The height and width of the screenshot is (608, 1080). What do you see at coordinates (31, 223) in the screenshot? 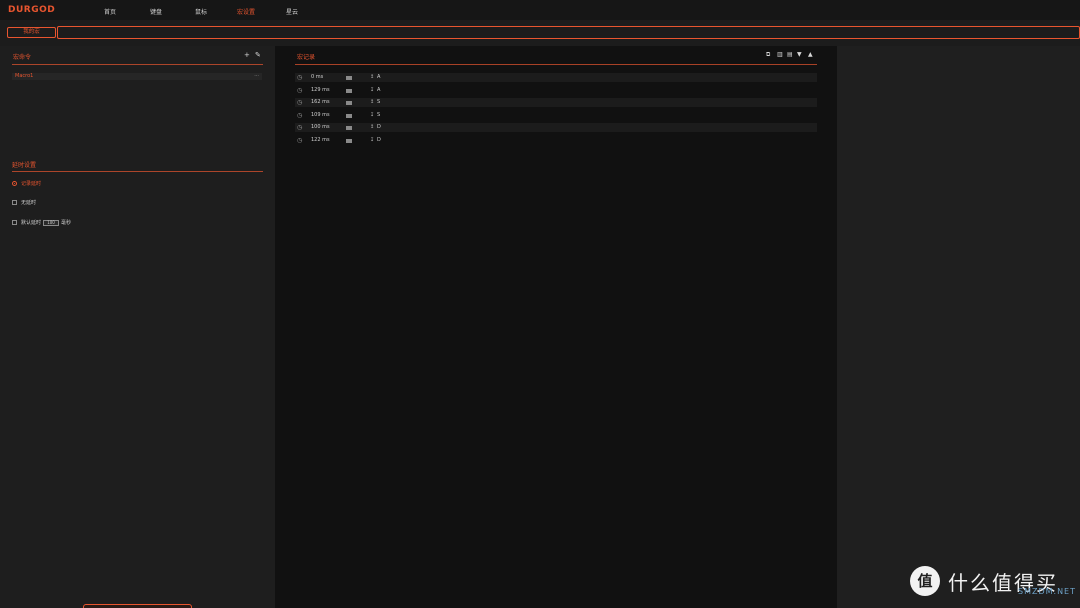
I see `default-delay-label: 默认延时` at bounding box center [31, 223].